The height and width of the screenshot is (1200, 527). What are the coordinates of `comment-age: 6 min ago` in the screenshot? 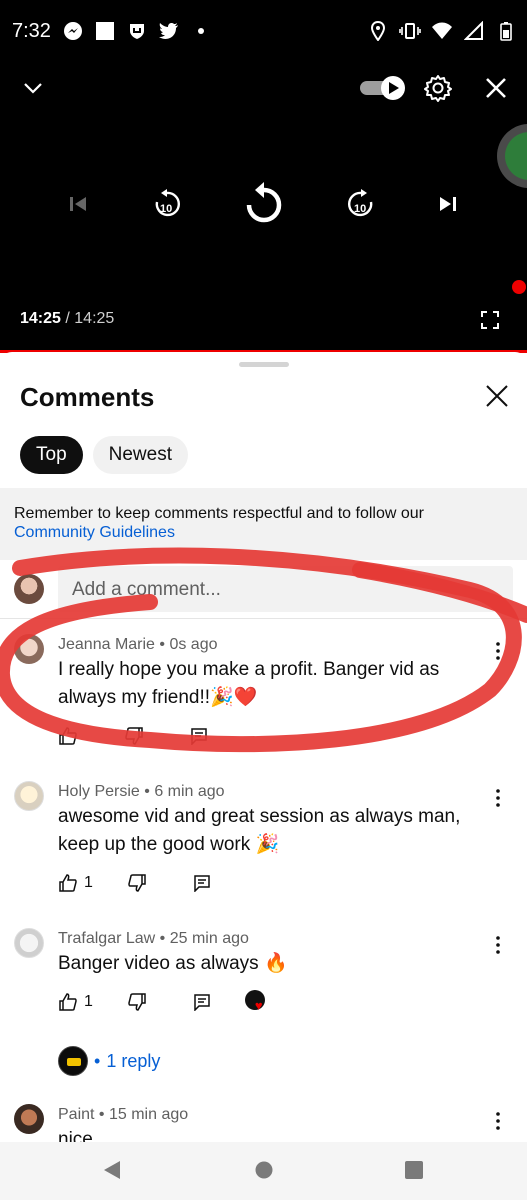 It's located at (189, 791).